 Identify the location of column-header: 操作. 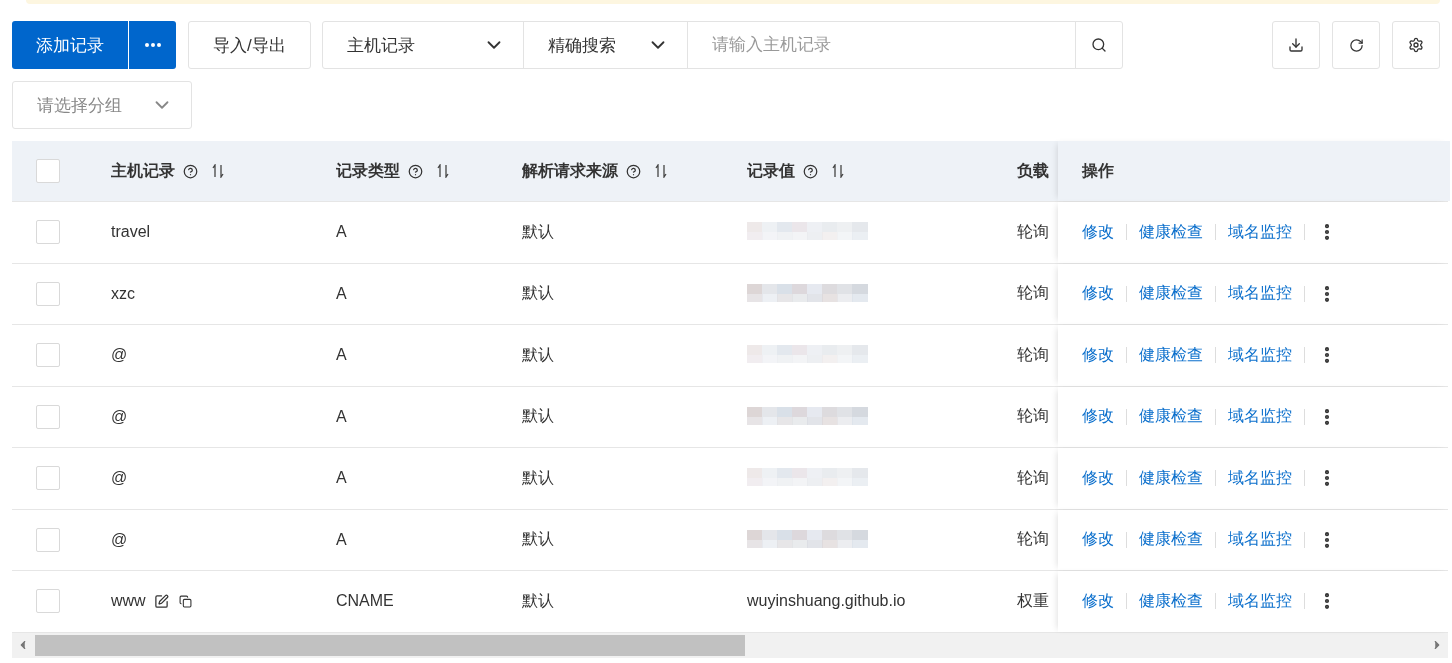
(1098, 170).